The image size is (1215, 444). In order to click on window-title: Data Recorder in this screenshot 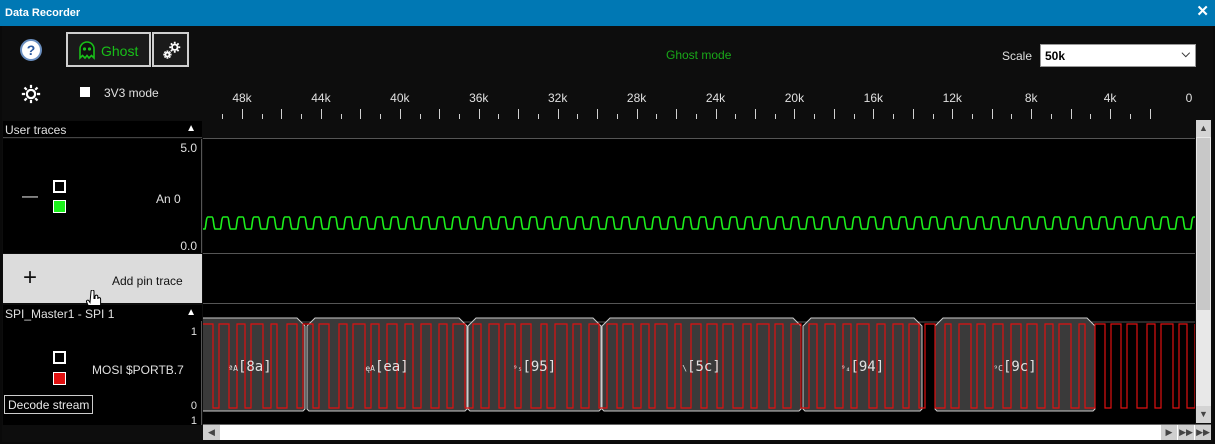, I will do `click(43, 13)`.